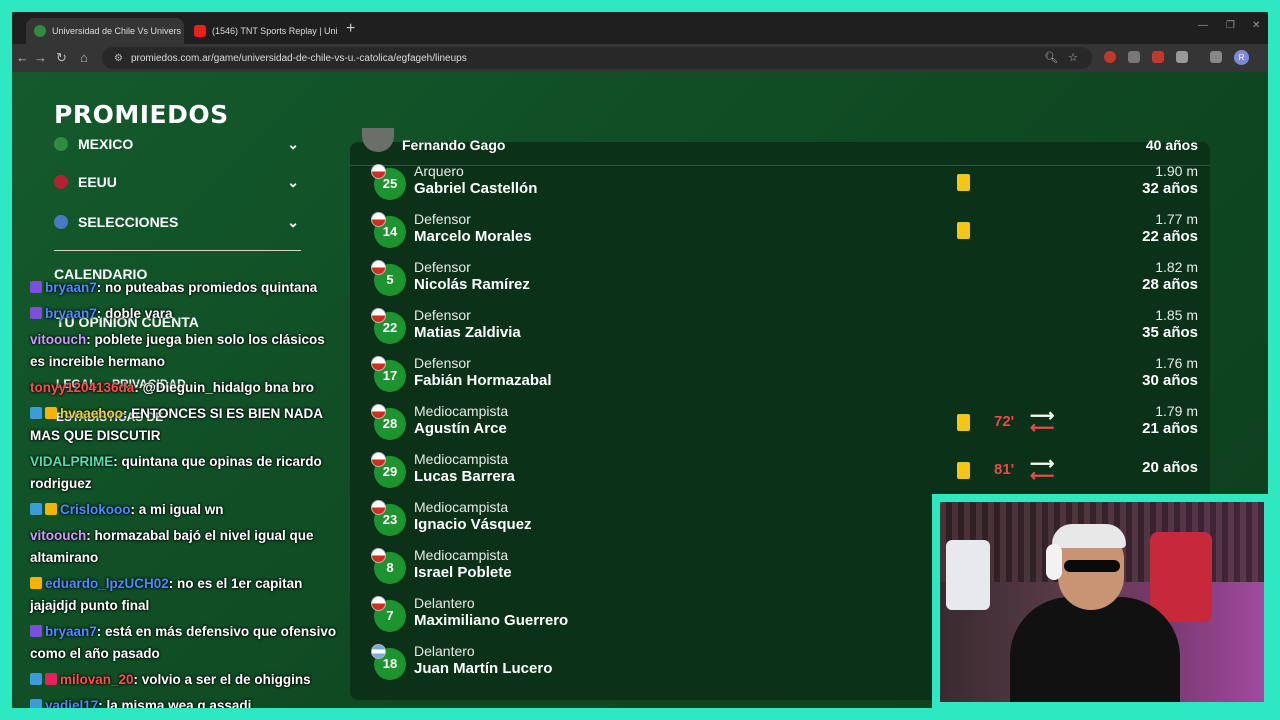 The width and height of the screenshot is (1280, 720). Describe the element at coordinates (473, 236) in the screenshot. I see `player-name: Marcelo Morales` at that location.